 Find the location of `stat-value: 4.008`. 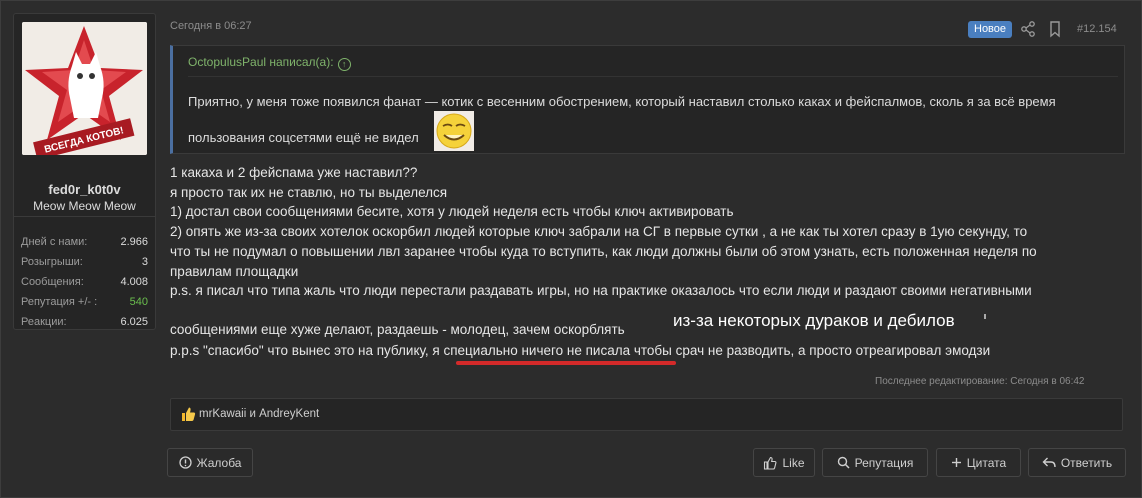

stat-value: 4.008 is located at coordinates (134, 282).